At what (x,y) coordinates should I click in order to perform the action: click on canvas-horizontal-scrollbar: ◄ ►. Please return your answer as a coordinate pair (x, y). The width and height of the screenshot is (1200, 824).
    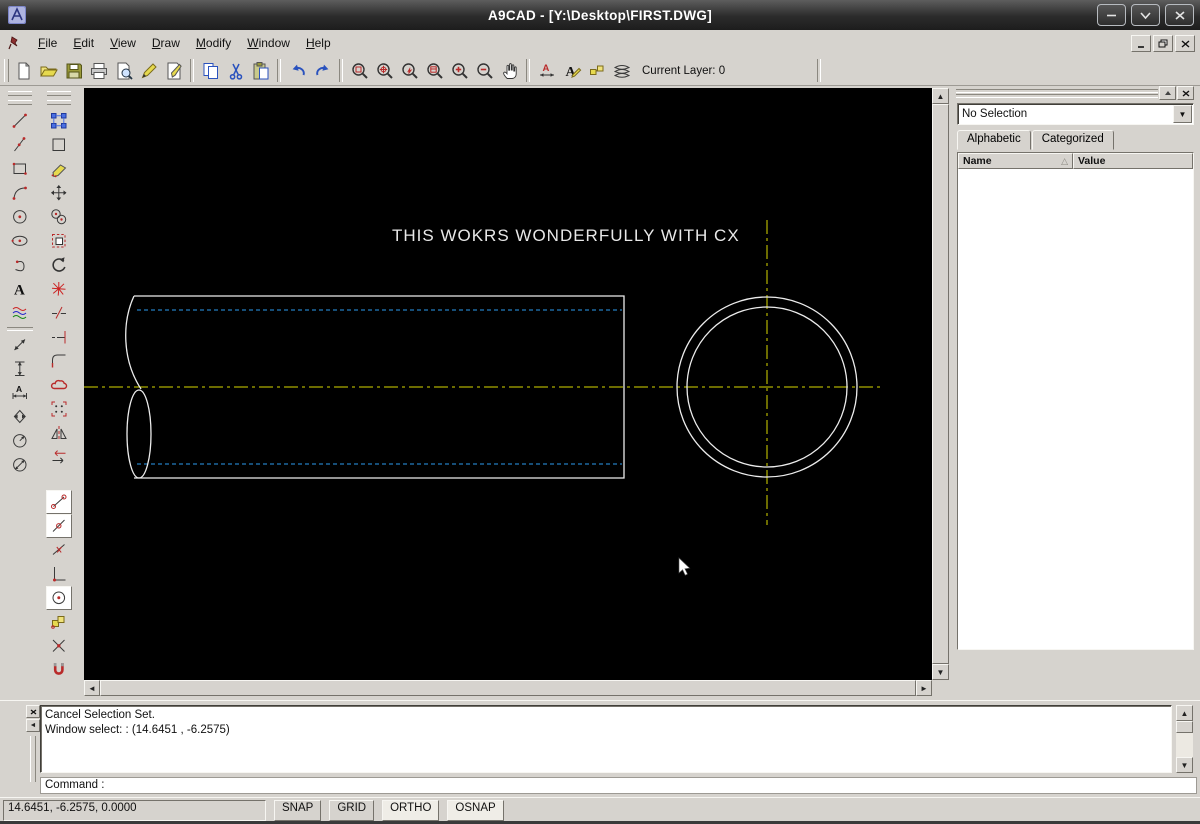
    Looking at the image, I should click on (508, 688).